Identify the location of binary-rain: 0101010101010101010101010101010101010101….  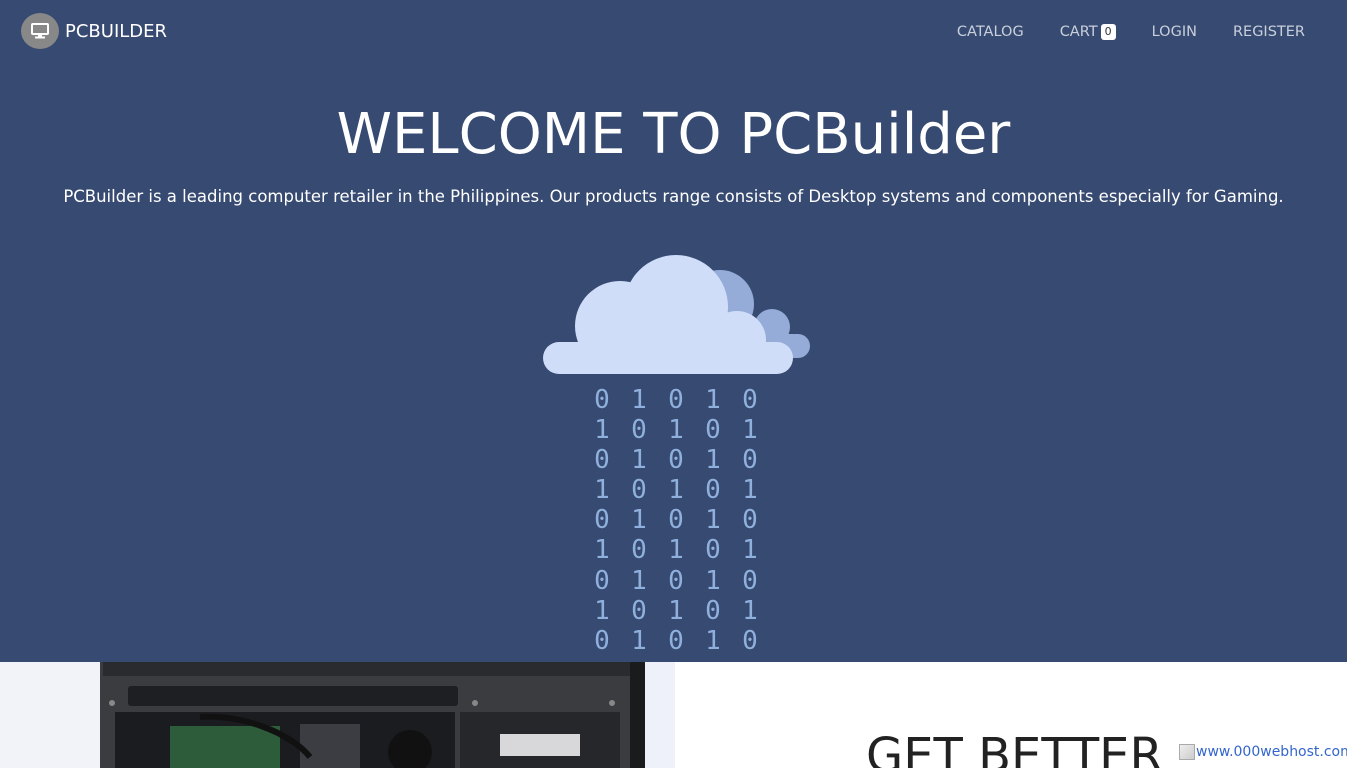
(676, 520).